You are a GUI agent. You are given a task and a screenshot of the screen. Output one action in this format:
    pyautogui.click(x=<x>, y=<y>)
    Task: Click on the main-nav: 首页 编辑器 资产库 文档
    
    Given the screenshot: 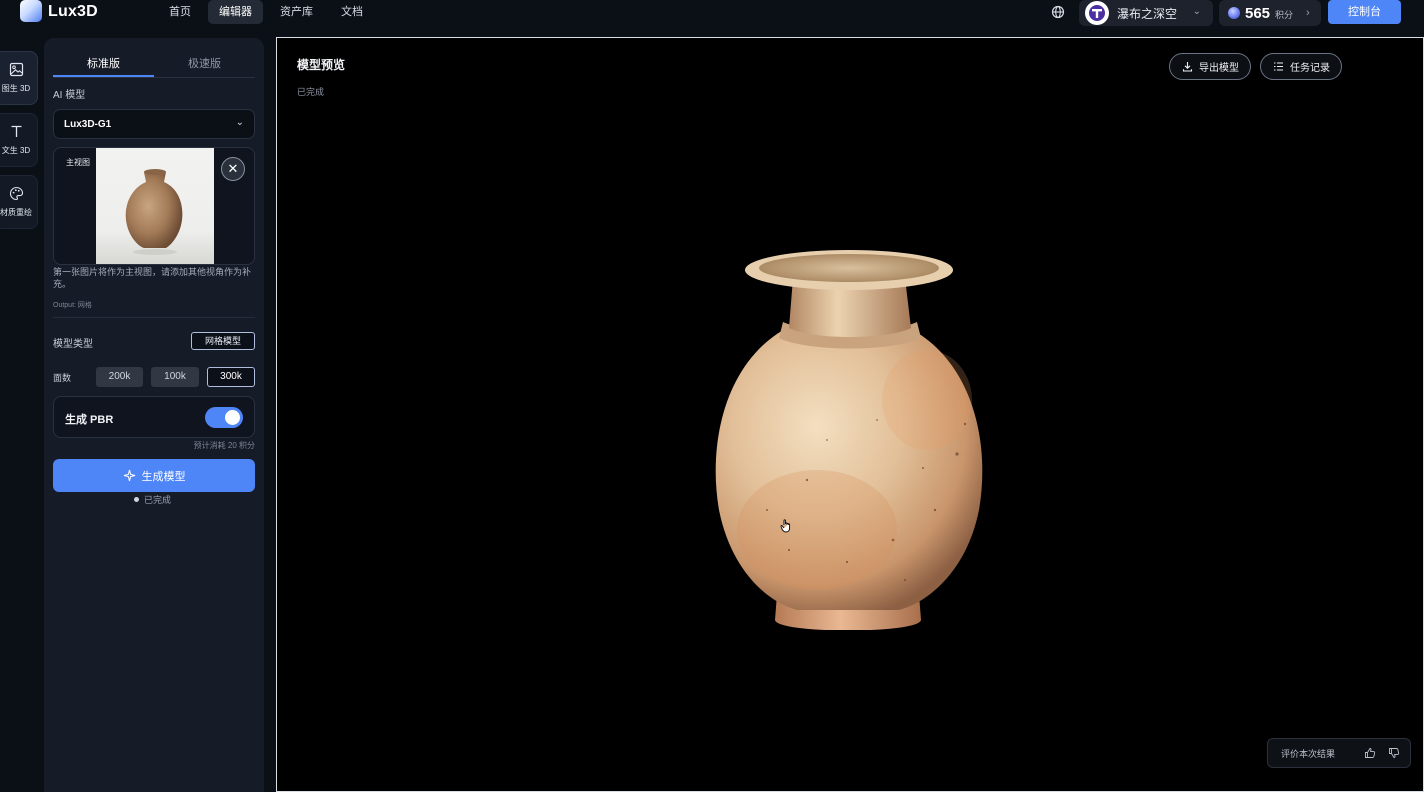 What is the action you would take?
    pyautogui.click(x=266, y=13)
    